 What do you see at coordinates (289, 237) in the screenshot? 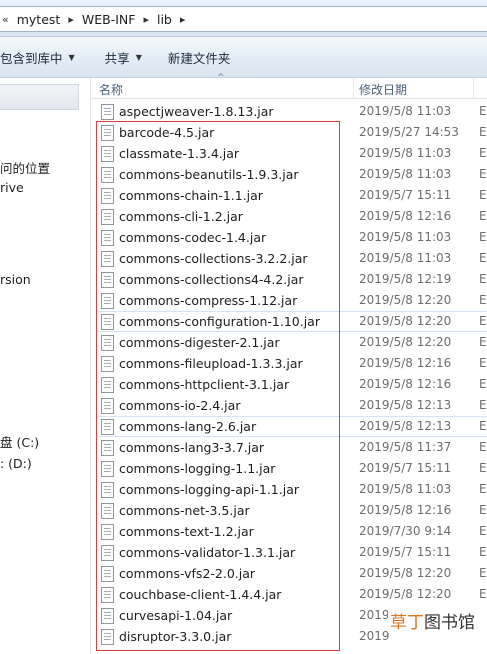
I see `file-row: commons-codec-1.4.jar 2019/5/8 11:03 E` at bounding box center [289, 237].